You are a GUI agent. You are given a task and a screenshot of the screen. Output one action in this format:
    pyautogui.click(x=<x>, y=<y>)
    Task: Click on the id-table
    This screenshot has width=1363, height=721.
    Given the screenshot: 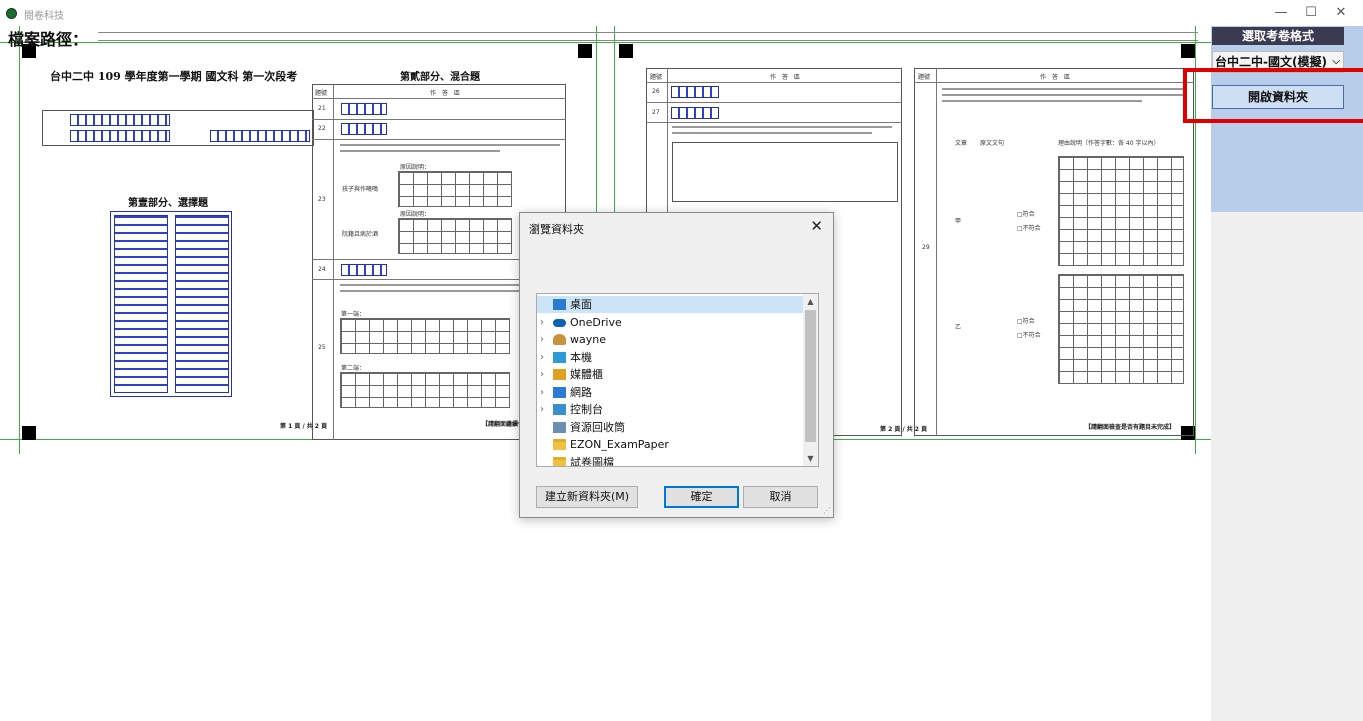 What is the action you would take?
    pyautogui.click(x=178, y=128)
    